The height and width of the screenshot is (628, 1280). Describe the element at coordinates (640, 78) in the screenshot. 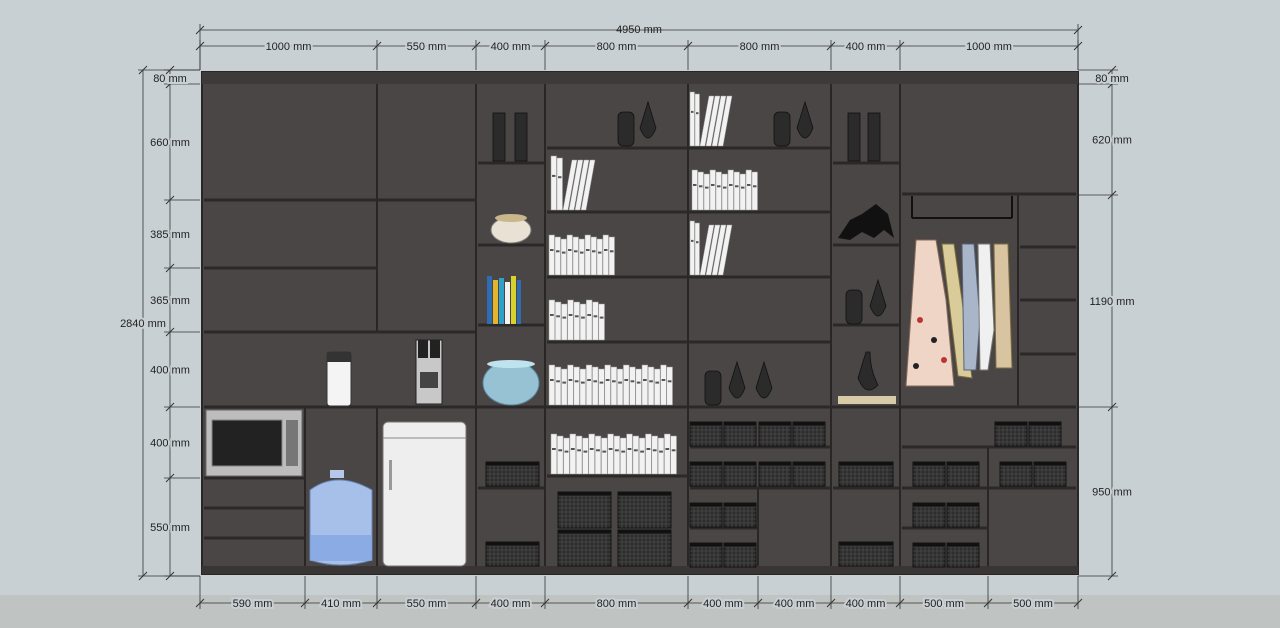

I see `top-crown` at that location.